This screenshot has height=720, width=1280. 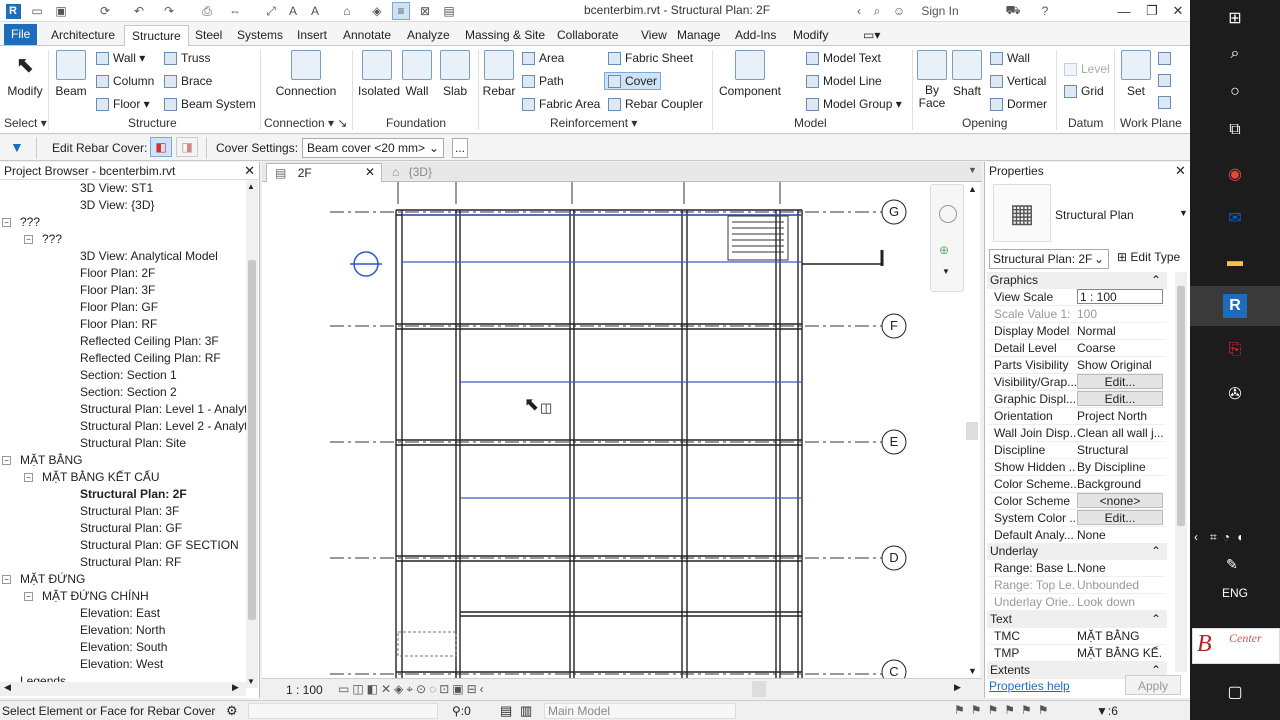 What do you see at coordinates (859, 11) in the screenshot?
I see `search-chevron-icon: ‹` at bounding box center [859, 11].